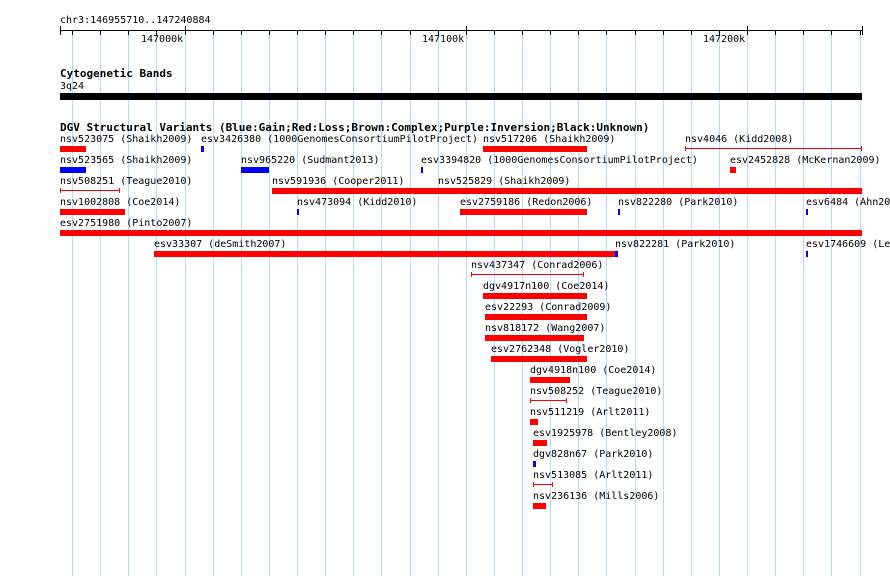 The width and height of the screenshot is (890, 576). I want to click on variant-label: esv2762348 (Vogler2010), so click(560, 349).